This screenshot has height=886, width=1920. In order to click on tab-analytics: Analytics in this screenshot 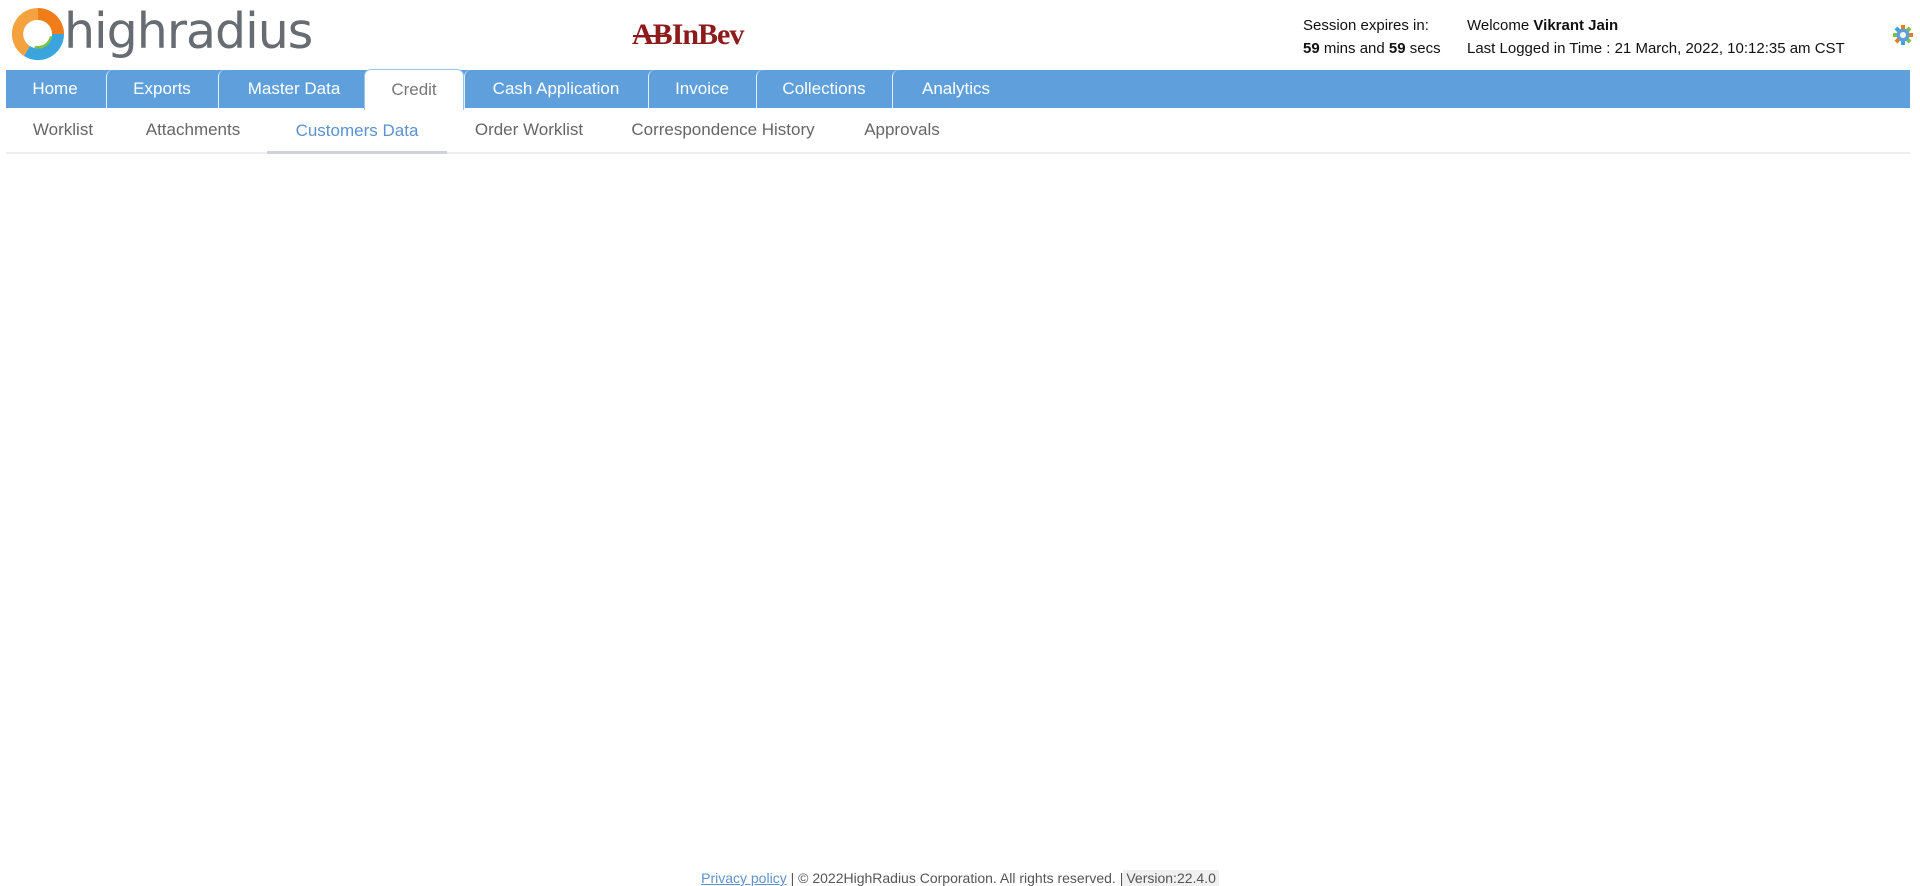, I will do `click(955, 89)`.